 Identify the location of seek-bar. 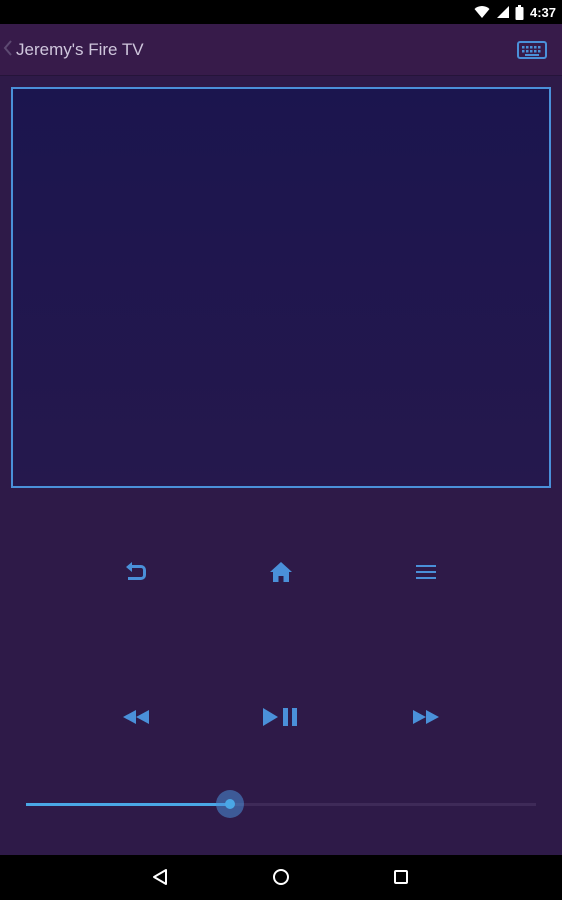
(281, 804).